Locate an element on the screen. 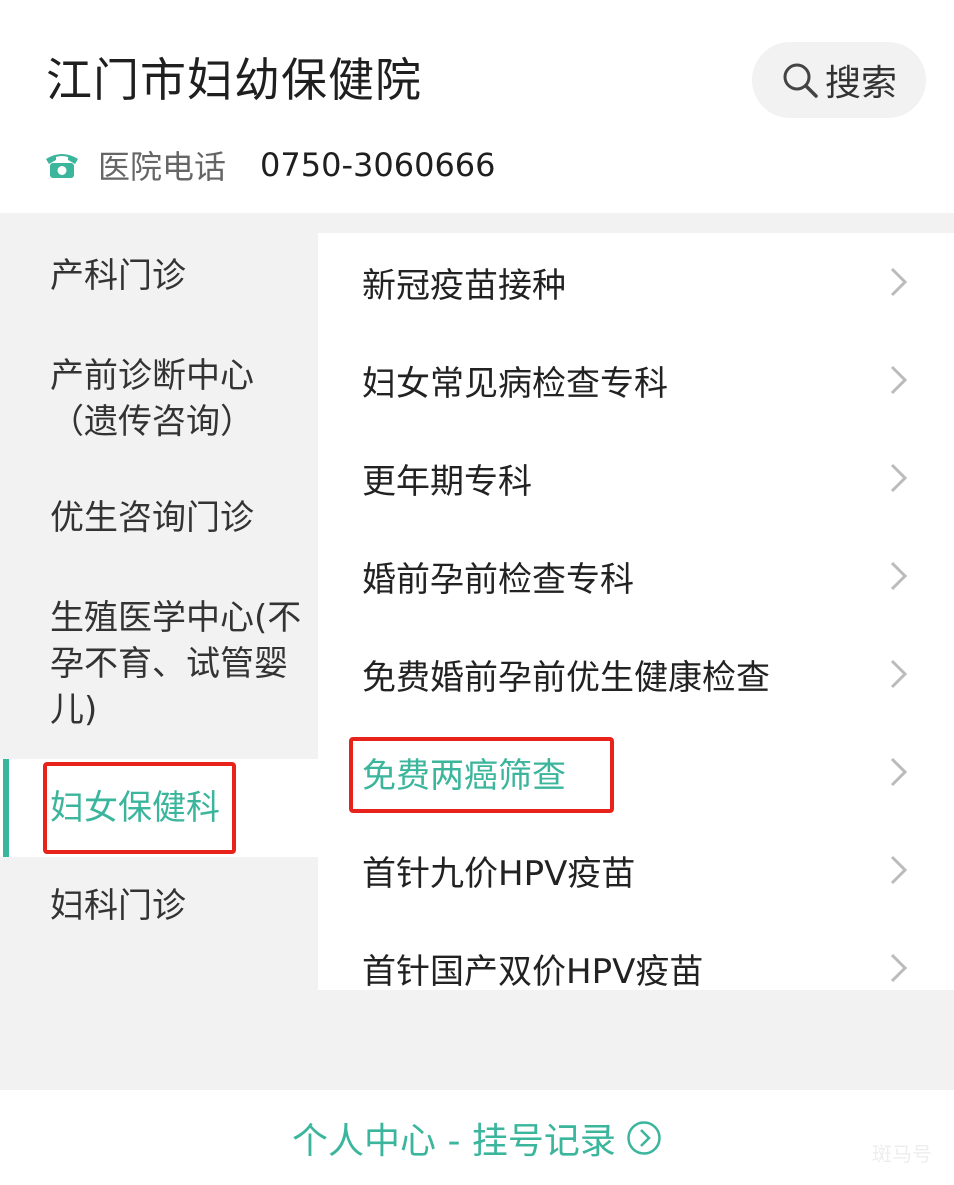 The height and width of the screenshot is (1185, 954). content-item-free-two-cancer-screening: 免费两癌筛查 is located at coordinates (636, 772).